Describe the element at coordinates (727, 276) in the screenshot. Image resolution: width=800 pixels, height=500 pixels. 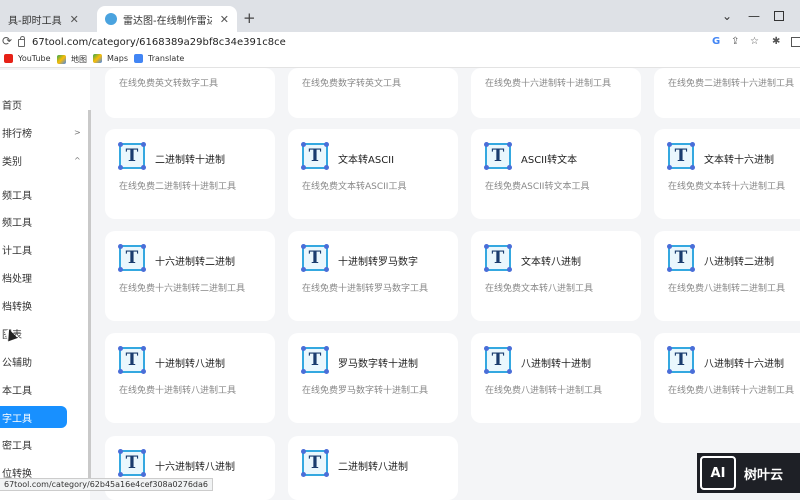
I see `tool-card: T 八进制转二进制 在线免费八进制转二进制工具` at that location.